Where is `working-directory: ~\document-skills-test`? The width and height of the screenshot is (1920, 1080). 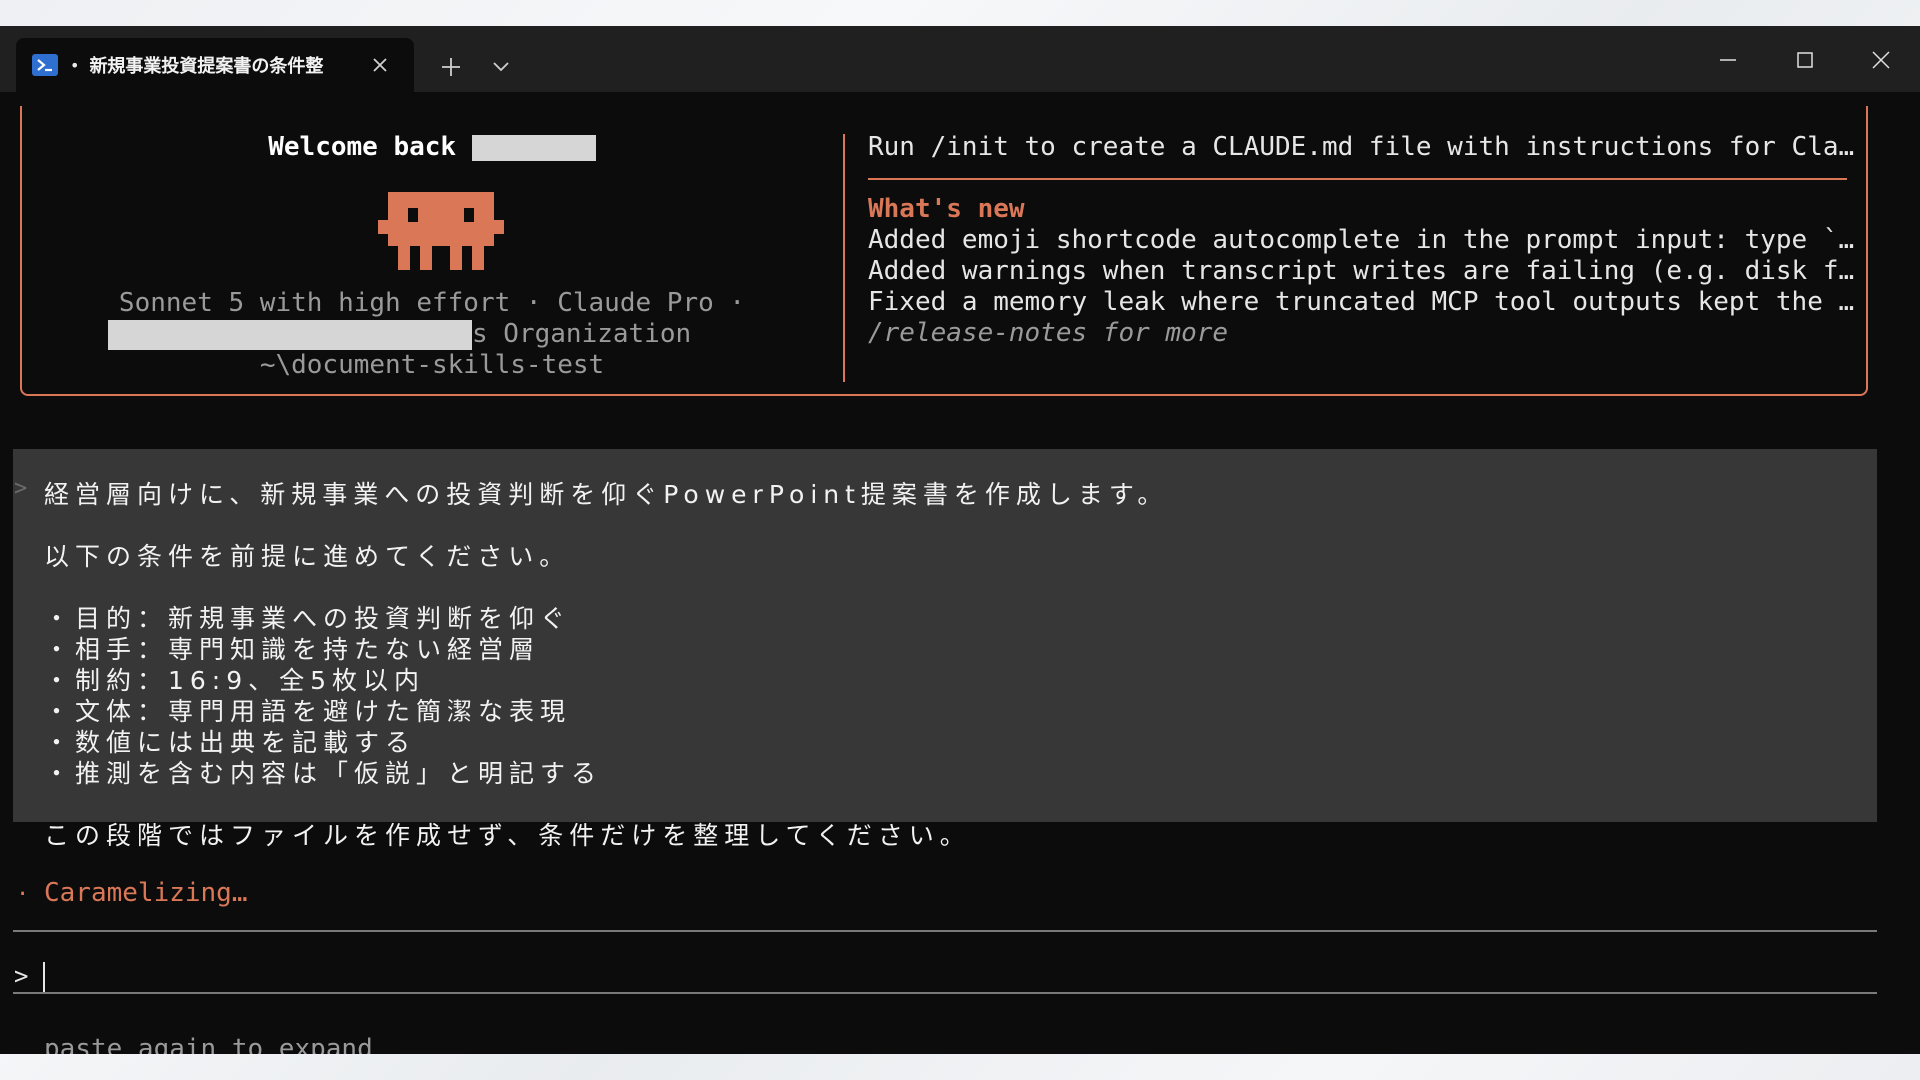
working-directory: ~\document-skills-test is located at coordinates (432, 365).